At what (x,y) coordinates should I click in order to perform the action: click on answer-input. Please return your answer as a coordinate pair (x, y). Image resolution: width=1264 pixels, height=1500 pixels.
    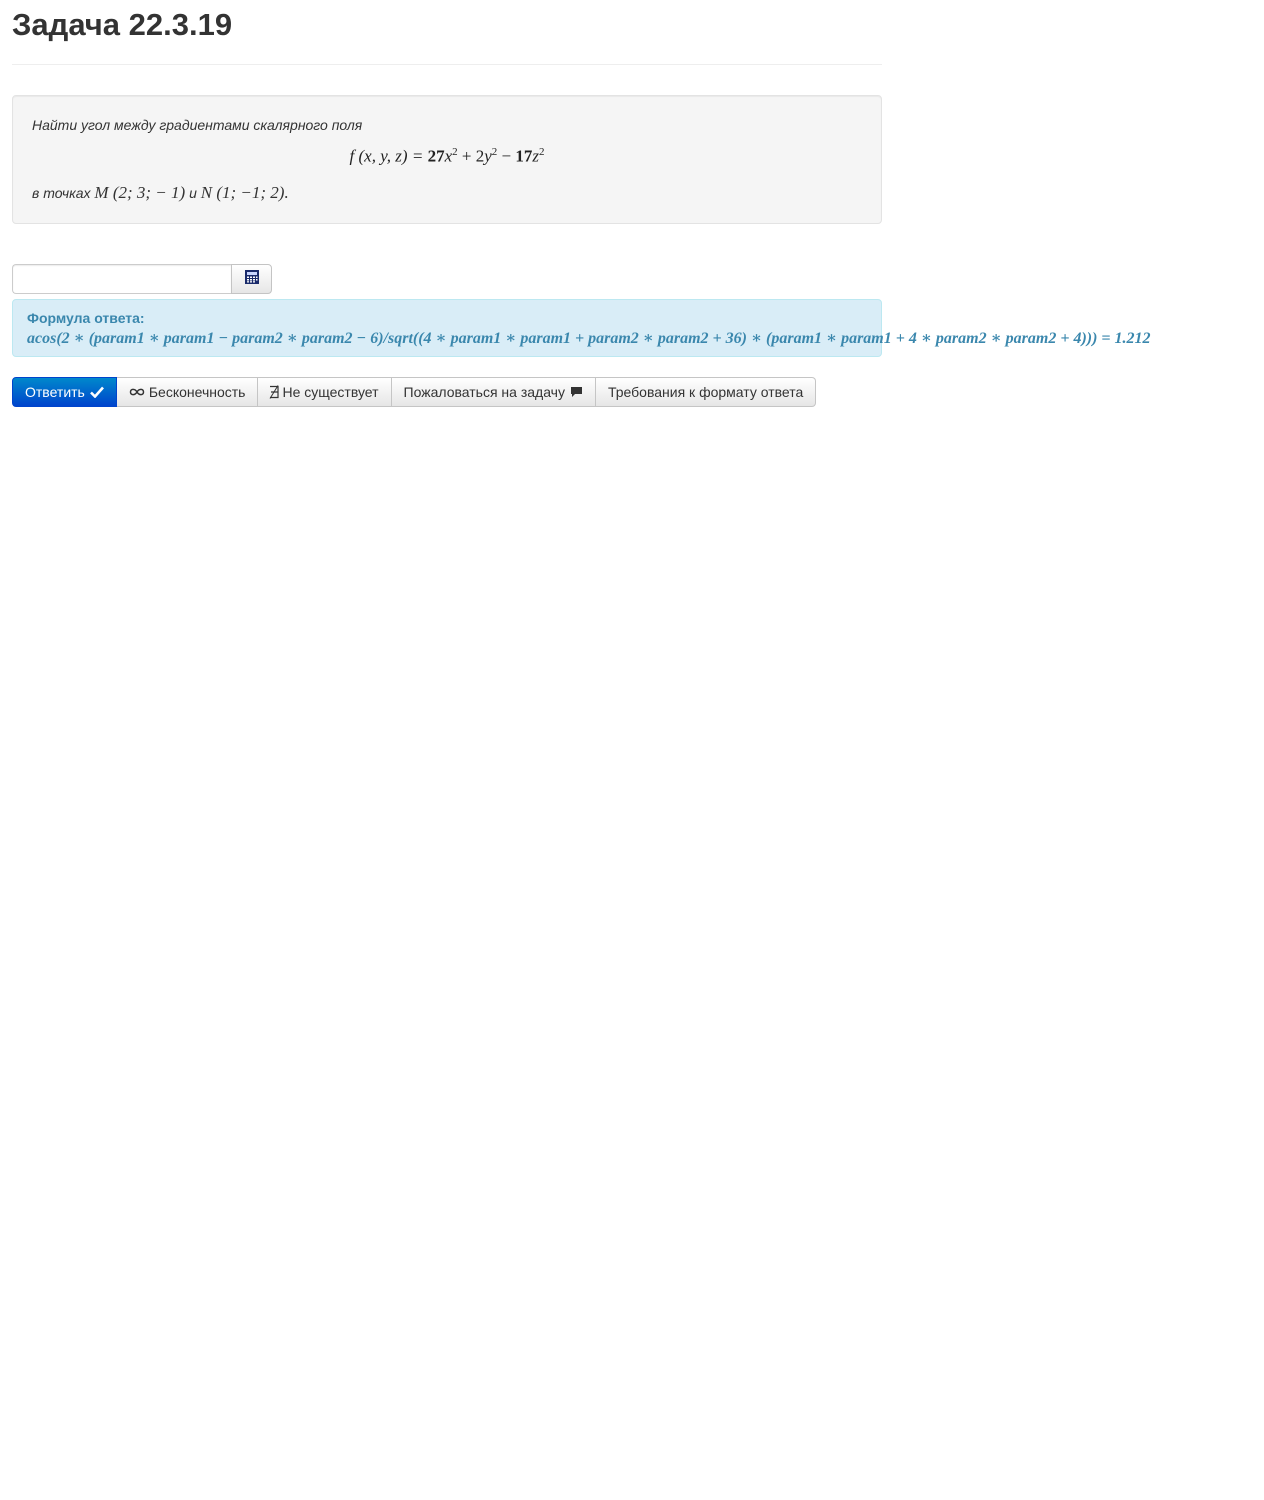
    Looking at the image, I should click on (121, 279).